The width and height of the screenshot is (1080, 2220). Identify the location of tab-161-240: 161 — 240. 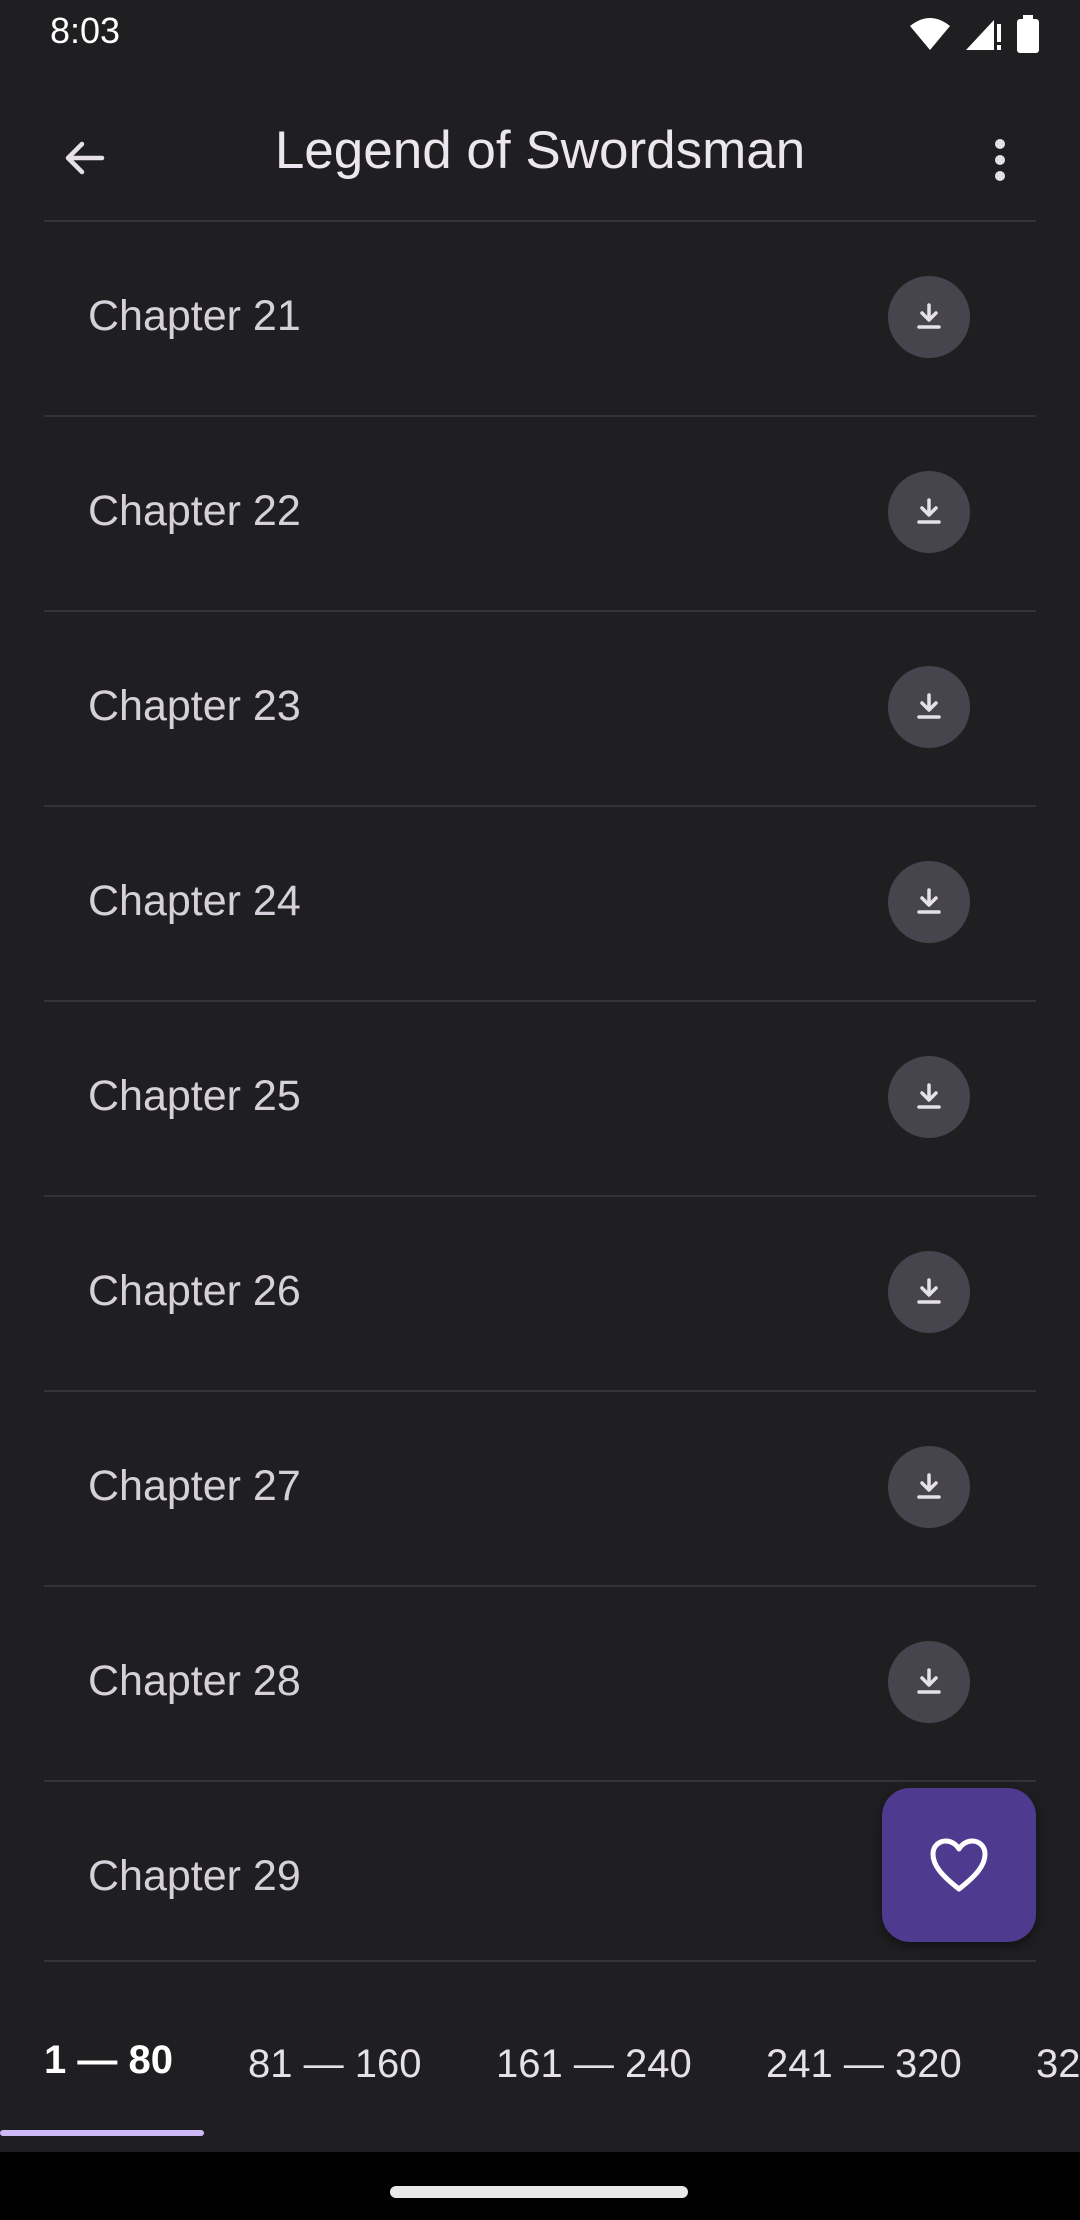
(594, 2064).